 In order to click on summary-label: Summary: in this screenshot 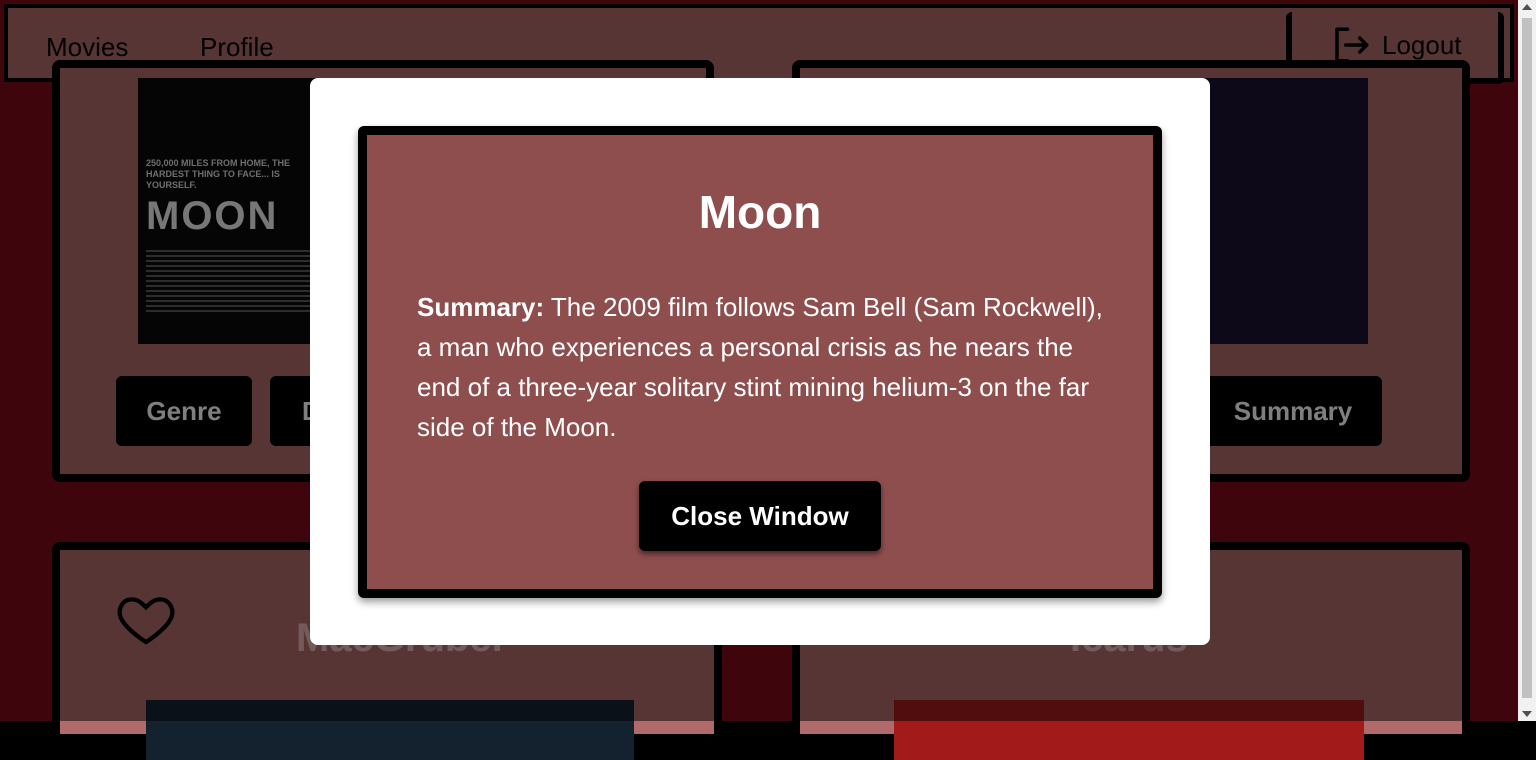, I will do `click(481, 307)`.